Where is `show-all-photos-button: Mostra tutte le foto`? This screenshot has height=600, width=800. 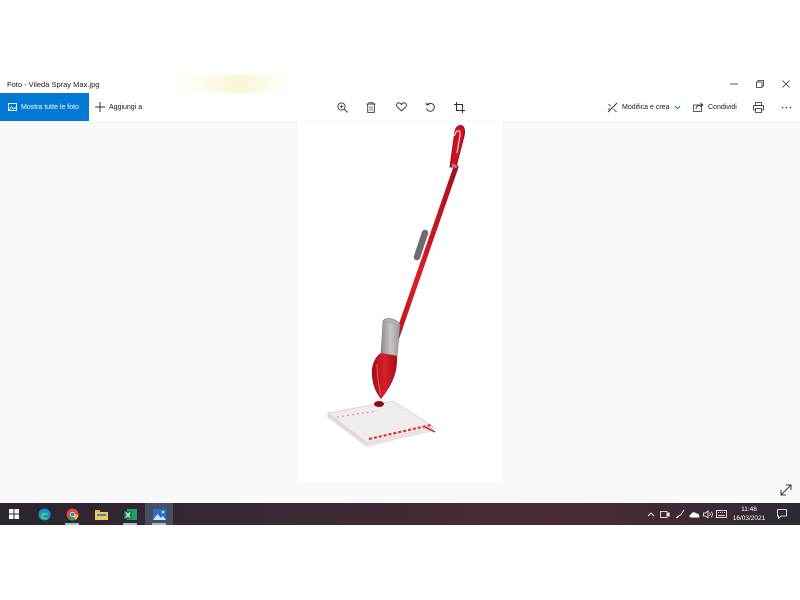
show-all-photos-button: Mostra tutte le foto is located at coordinates (44, 107).